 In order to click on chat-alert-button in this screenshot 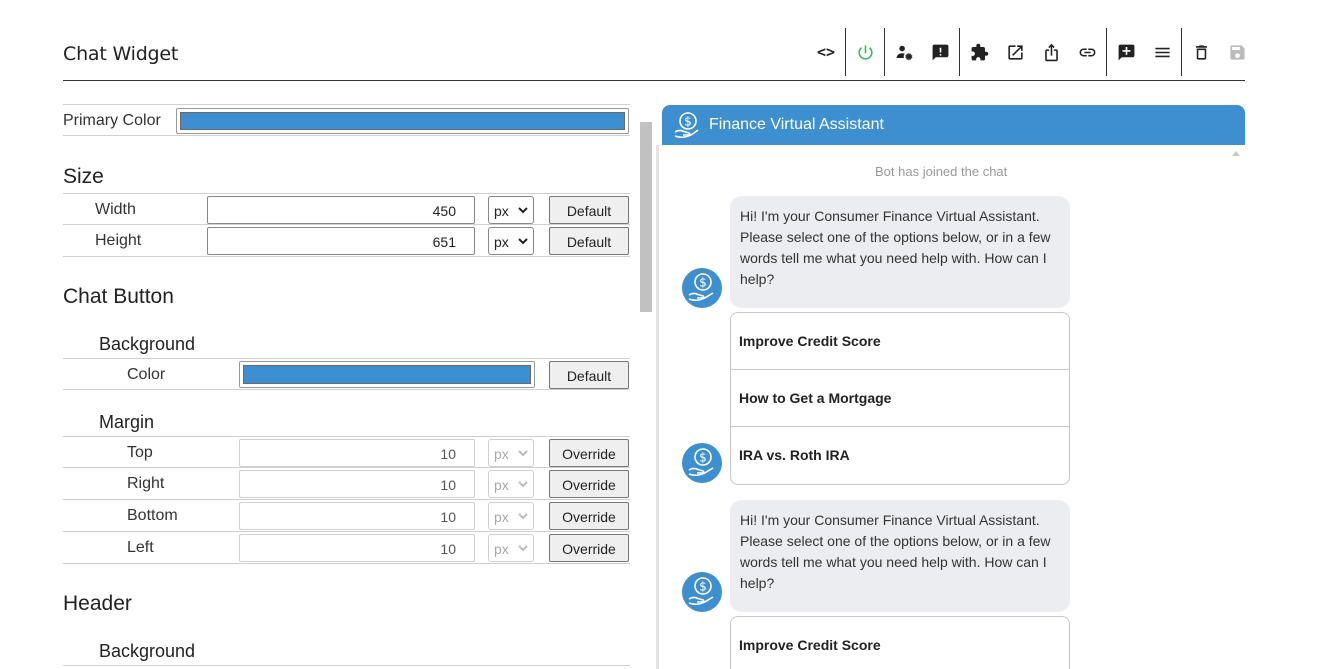, I will do `click(940, 52)`.